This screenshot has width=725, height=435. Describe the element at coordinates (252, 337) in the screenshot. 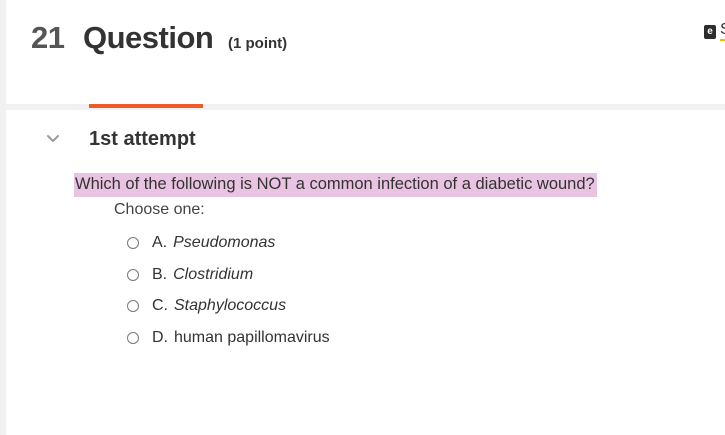

I see `option-text: human papillomavirus` at that location.